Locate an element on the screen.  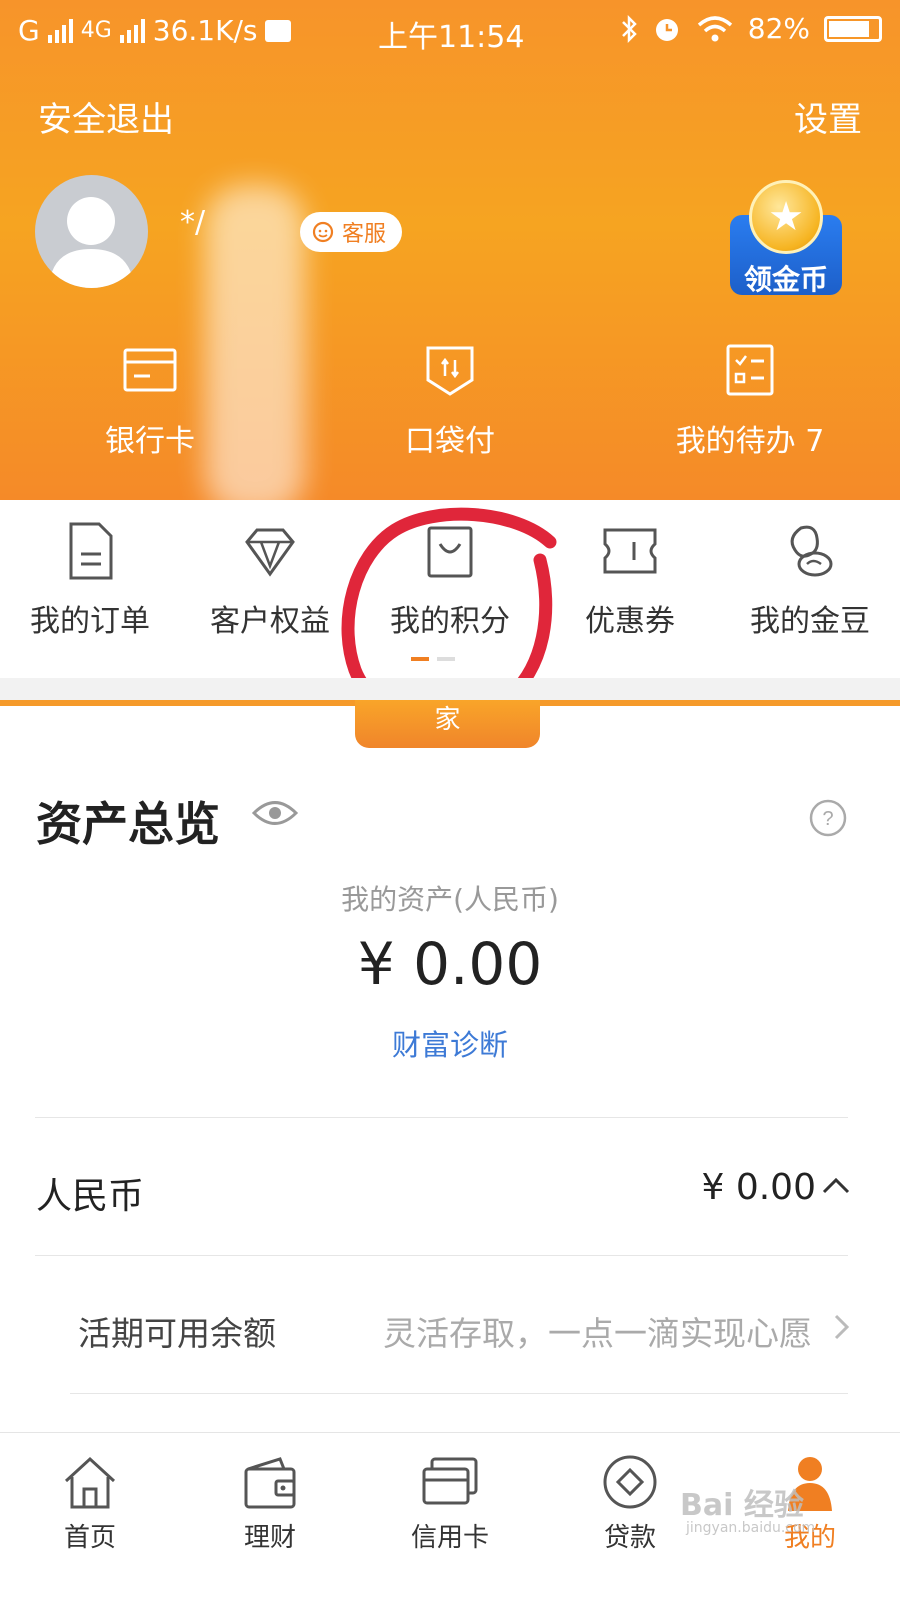
shortcut-label: 我的积分 is located at coordinates (450, 621).